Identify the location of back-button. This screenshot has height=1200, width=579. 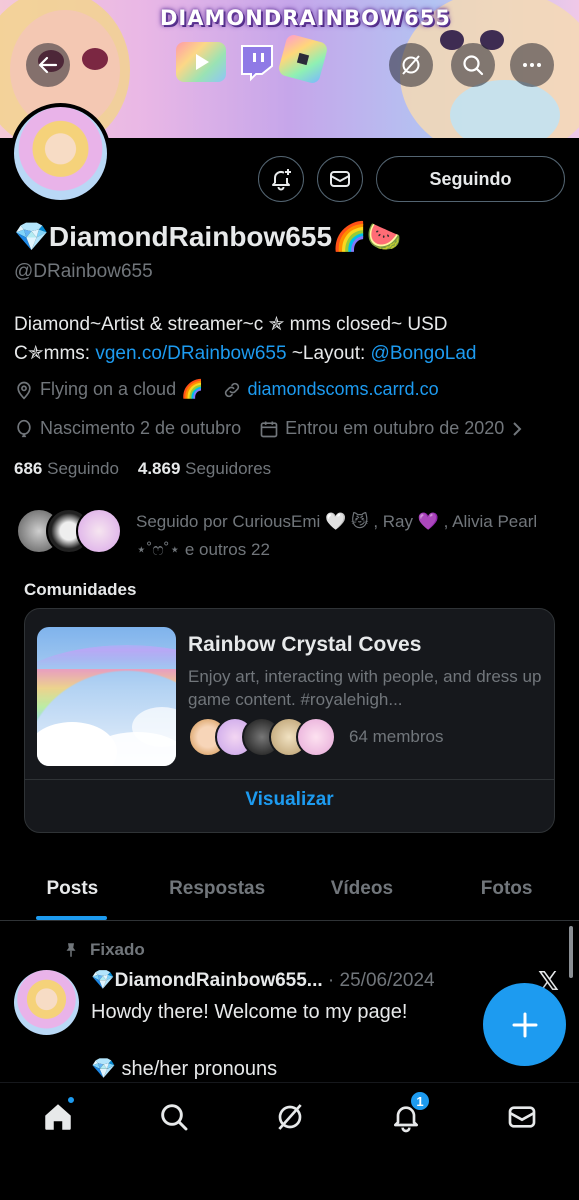
(48, 65).